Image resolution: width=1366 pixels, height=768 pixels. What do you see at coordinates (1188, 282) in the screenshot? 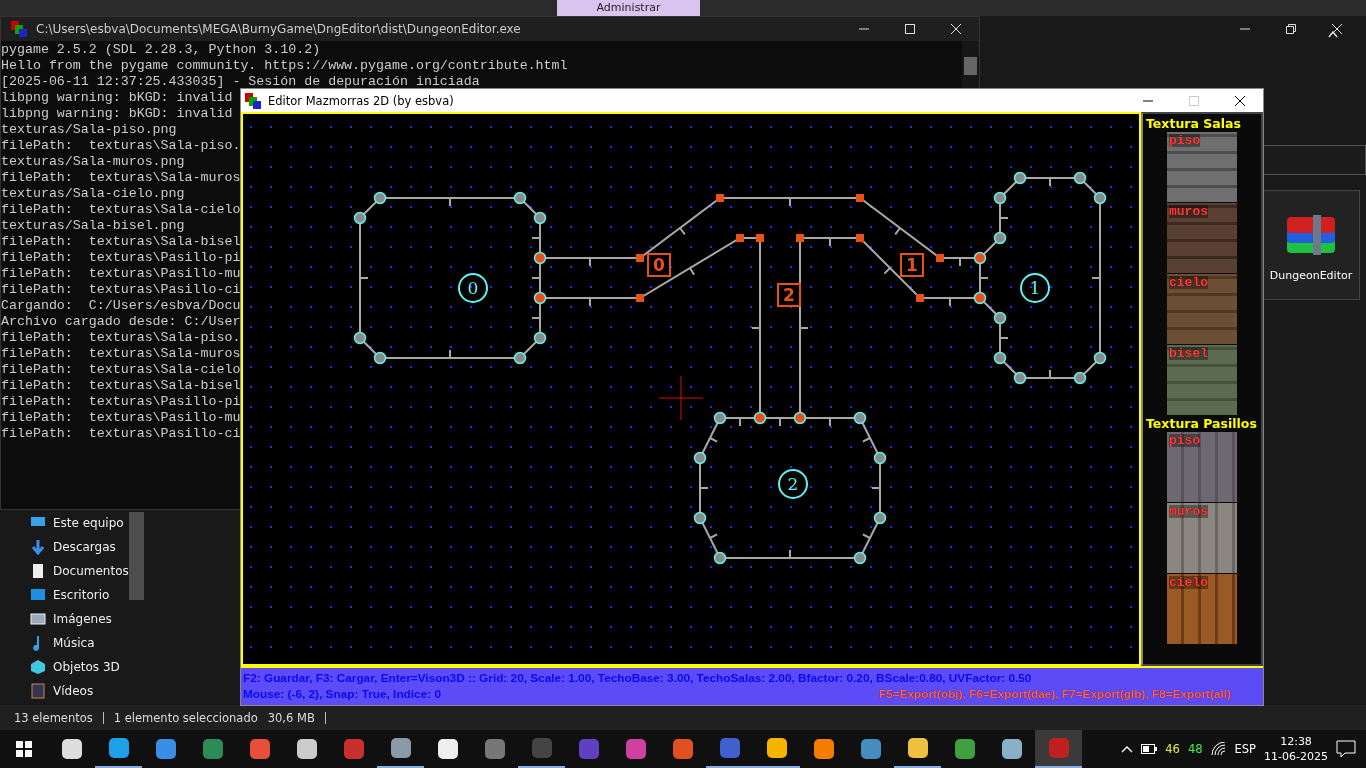
I see `texture-label: cielo` at bounding box center [1188, 282].